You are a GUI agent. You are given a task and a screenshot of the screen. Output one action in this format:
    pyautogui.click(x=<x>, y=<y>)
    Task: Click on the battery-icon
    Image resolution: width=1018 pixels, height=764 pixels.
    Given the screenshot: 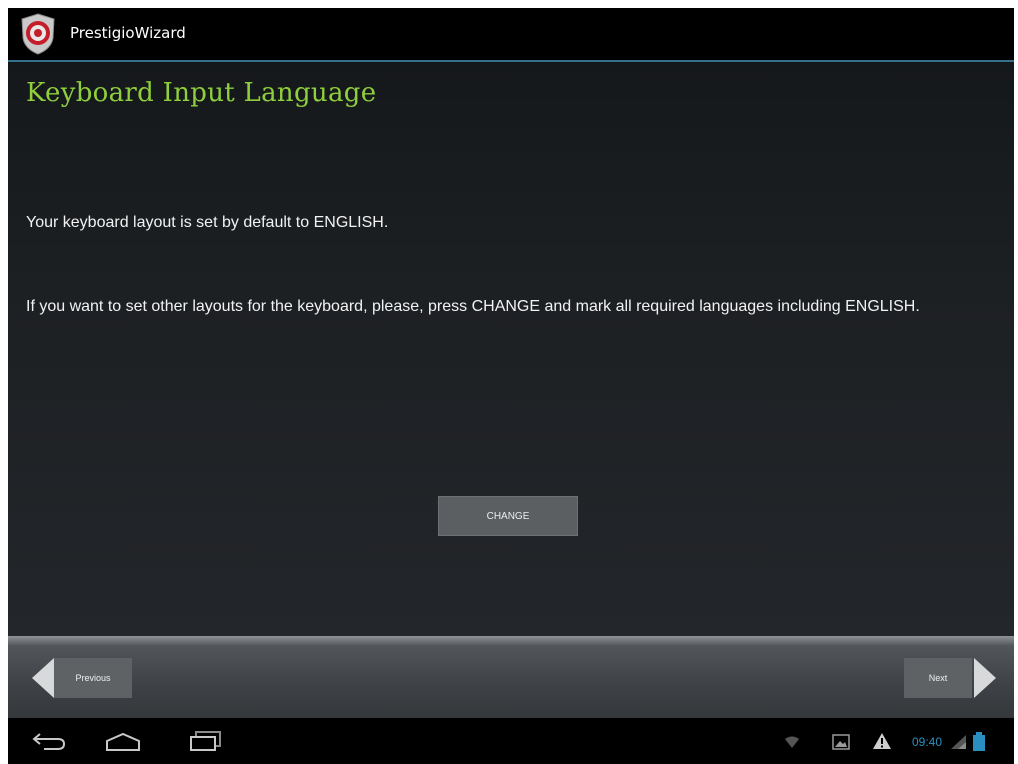 What is the action you would take?
    pyautogui.click(x=979, y=741)
    